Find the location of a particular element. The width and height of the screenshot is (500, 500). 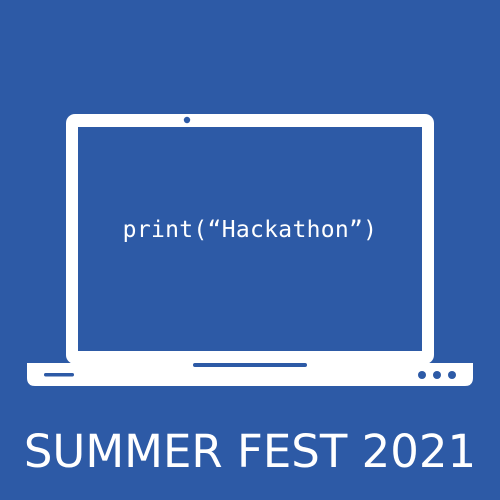

port-slot is located at coordinates (59, 375).